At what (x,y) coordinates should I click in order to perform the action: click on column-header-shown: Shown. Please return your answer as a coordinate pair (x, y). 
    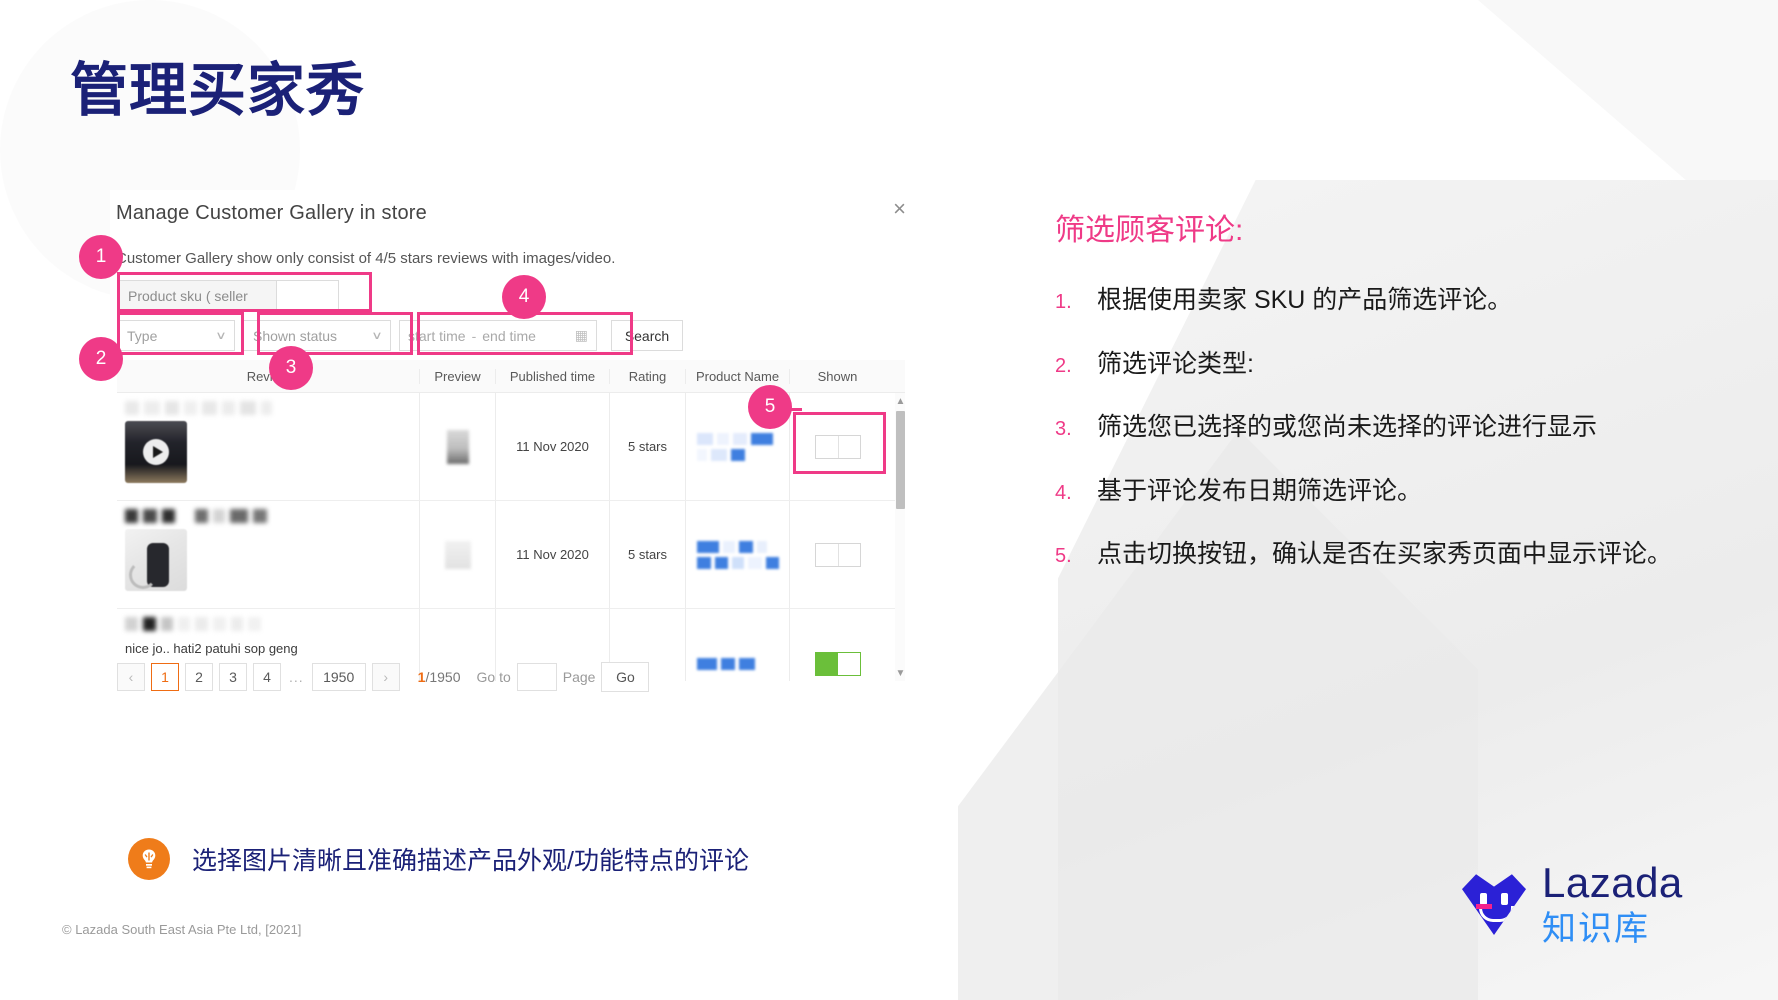
    Looking at the image, I should click on (837, 376).